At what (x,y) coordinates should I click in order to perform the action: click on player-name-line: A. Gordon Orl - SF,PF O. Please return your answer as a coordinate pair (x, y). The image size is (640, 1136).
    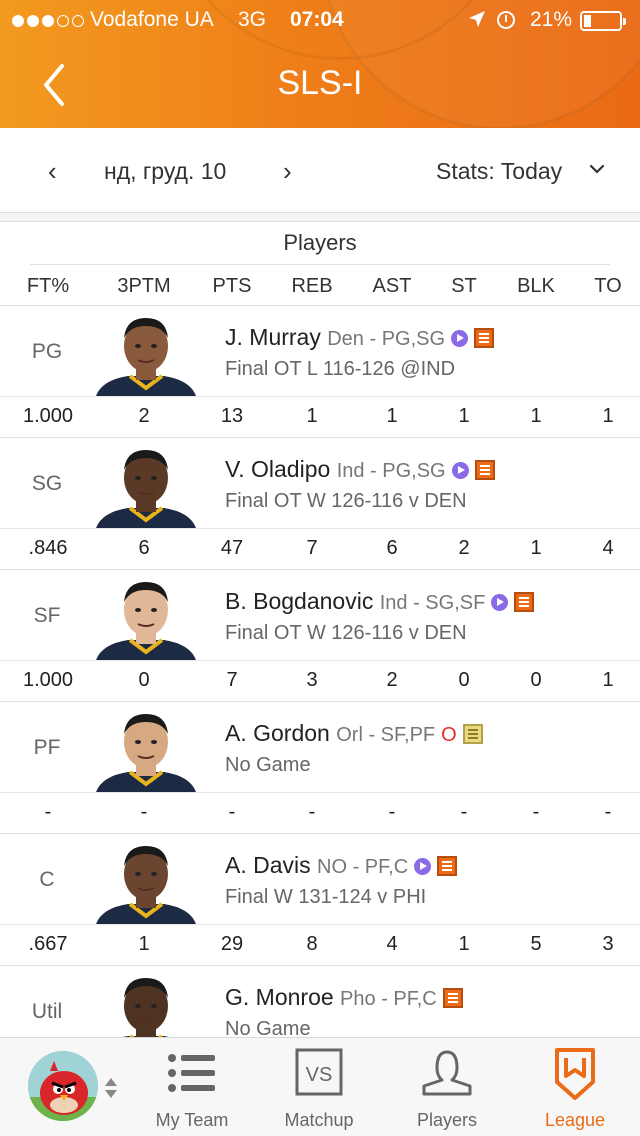
    Looking at the image, I should click on (354, 733).